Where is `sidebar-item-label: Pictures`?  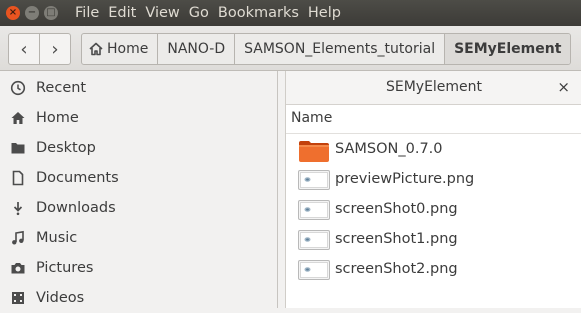 sidebar-item-label: Pictures is located at coordinates (65, 268).